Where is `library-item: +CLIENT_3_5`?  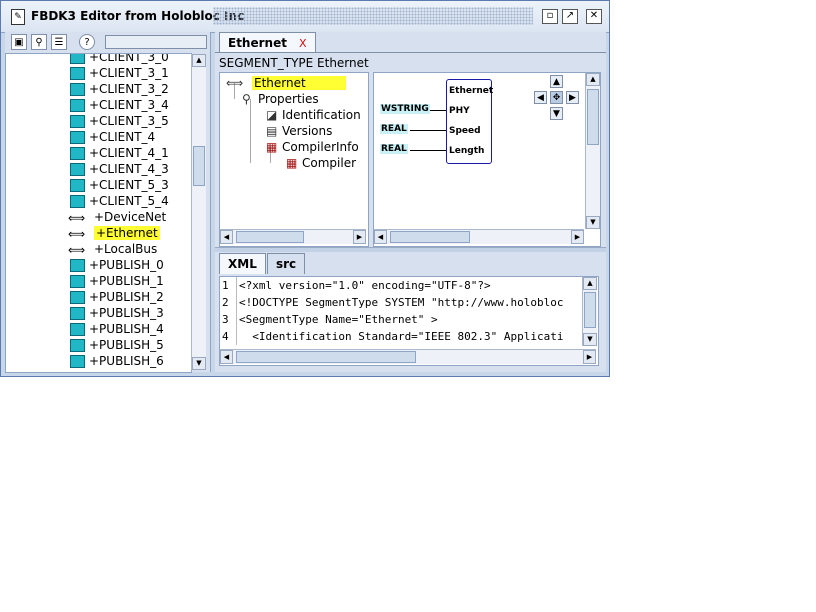 library-item: +CLIENT_3_5 is located at coordinates (119, 121).